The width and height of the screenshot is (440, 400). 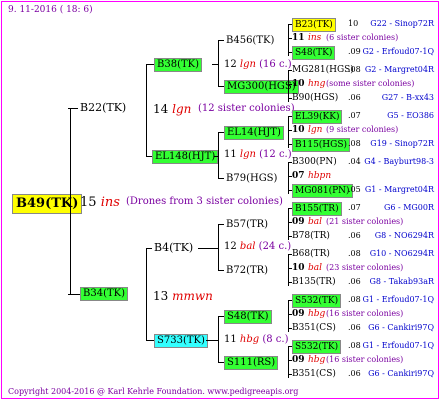 I want to click on ancestor-ref: G4 - Bayburt98-3, so click(x=399, y=161).